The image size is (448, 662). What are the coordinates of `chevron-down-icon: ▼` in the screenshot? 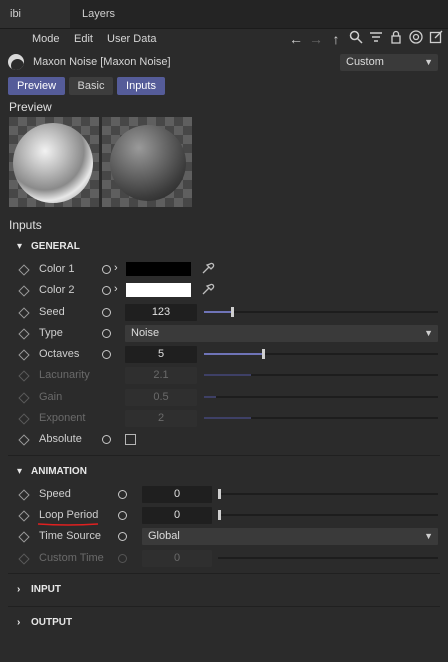 It's located at (428, 536).